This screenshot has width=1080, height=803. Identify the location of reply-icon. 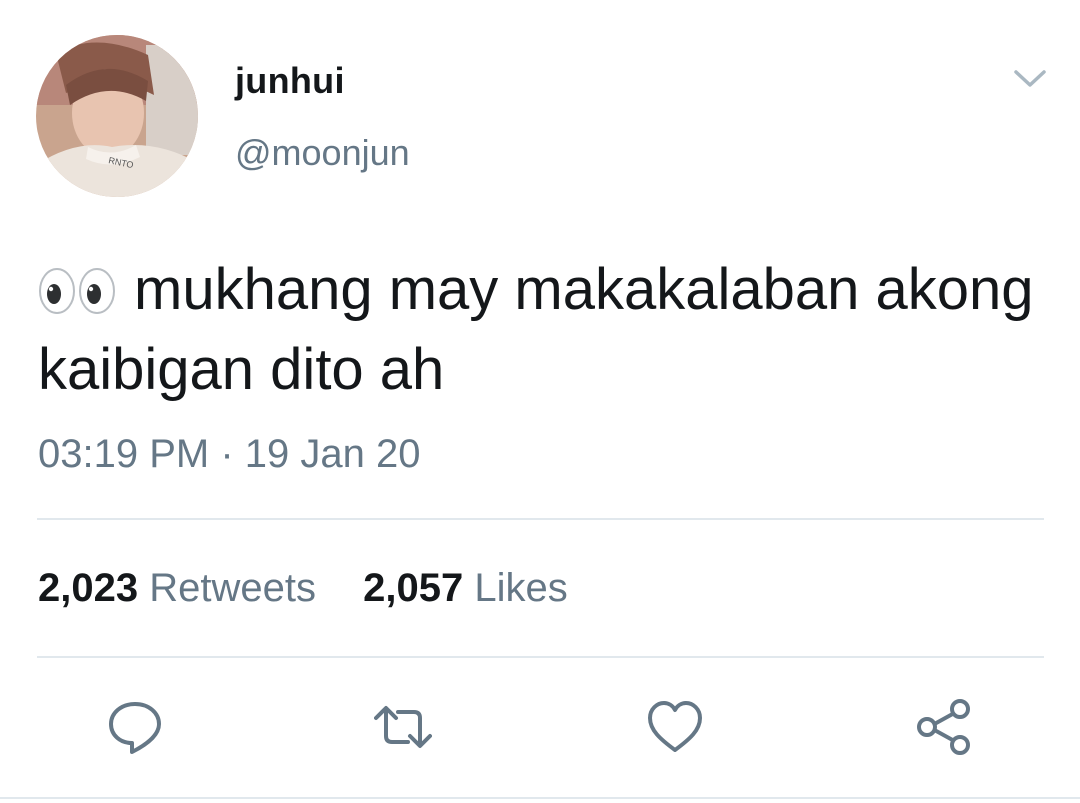
(135, 728).